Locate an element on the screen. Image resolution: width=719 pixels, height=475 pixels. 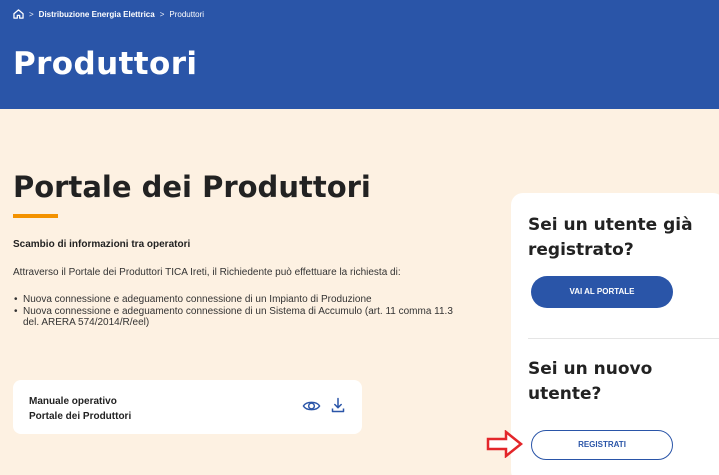
manual-card: Manuale operativo Portale dei Produttori is located at coordinates (187, 407).